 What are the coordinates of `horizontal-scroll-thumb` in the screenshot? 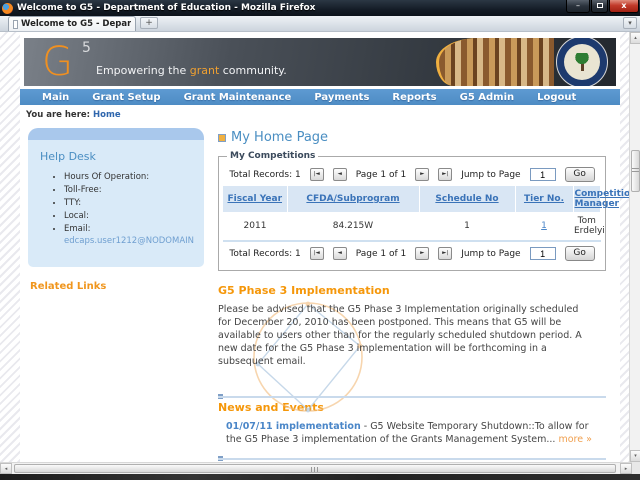 It's located at (315, 468).